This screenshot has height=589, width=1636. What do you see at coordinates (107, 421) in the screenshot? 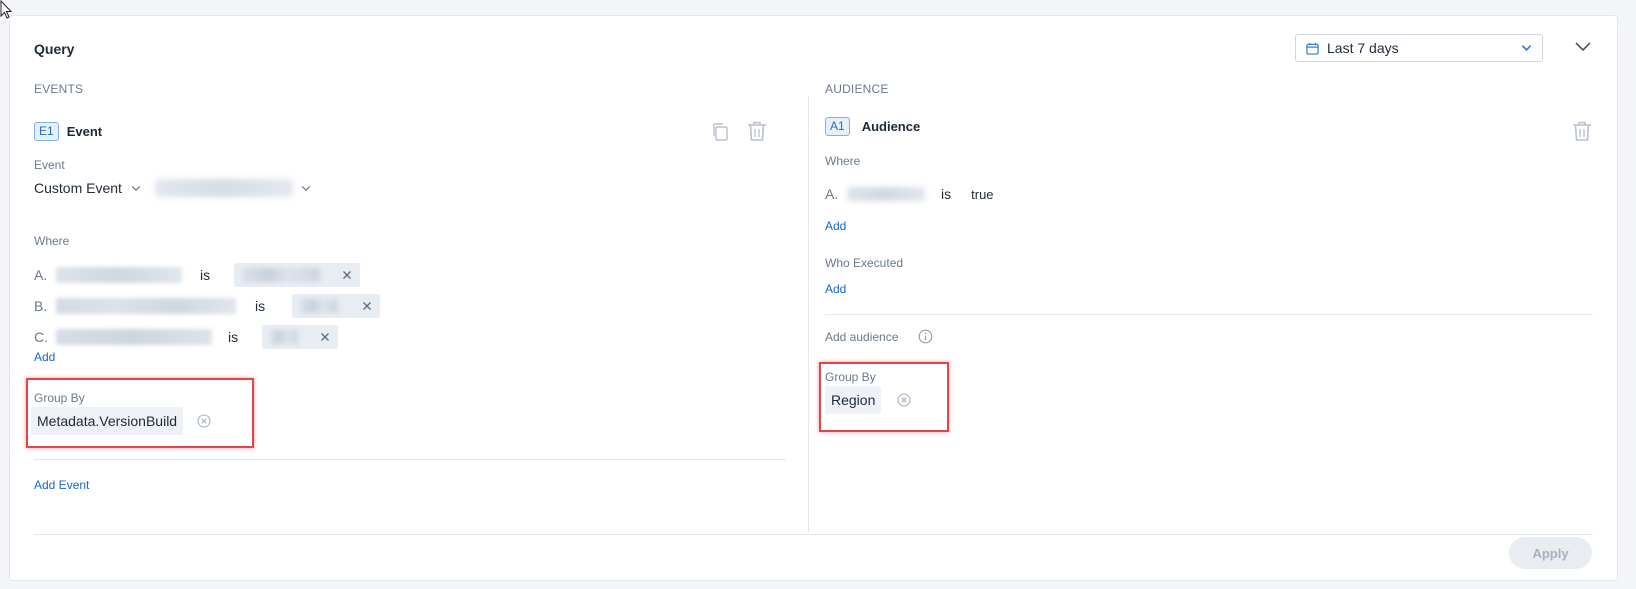
I see `group-by-chip: Metadata.VersionBuild` at bounding box center [107, 421].